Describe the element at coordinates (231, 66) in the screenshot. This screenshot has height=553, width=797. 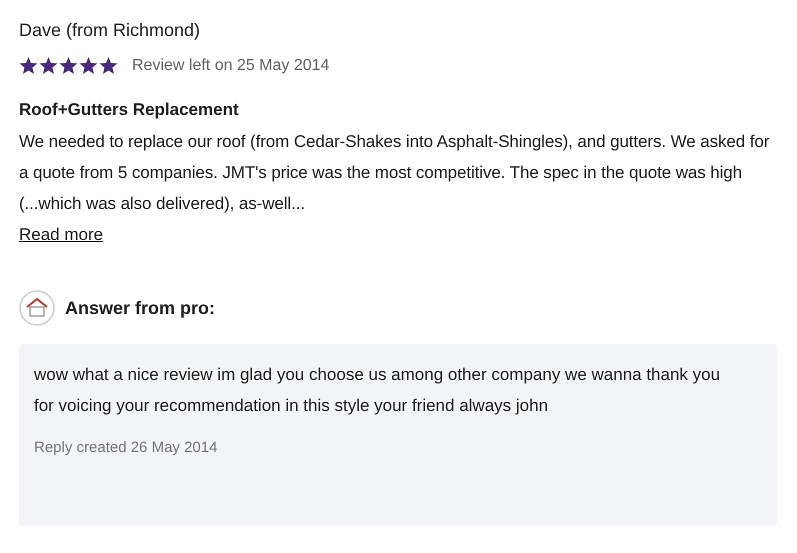
I see `review-date: Review left on 25 May 2014` at that location.